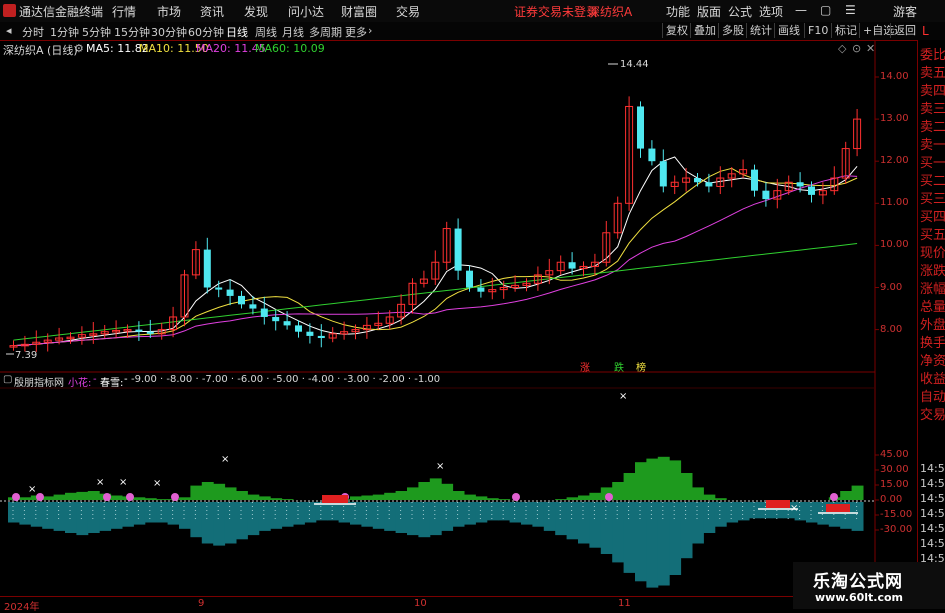 This screenshot has width=945, height=613. What do you see at coordinates (891, 329) in the screenshot?
I see `price-tick: 8.00` at bounding box center [891, 329].